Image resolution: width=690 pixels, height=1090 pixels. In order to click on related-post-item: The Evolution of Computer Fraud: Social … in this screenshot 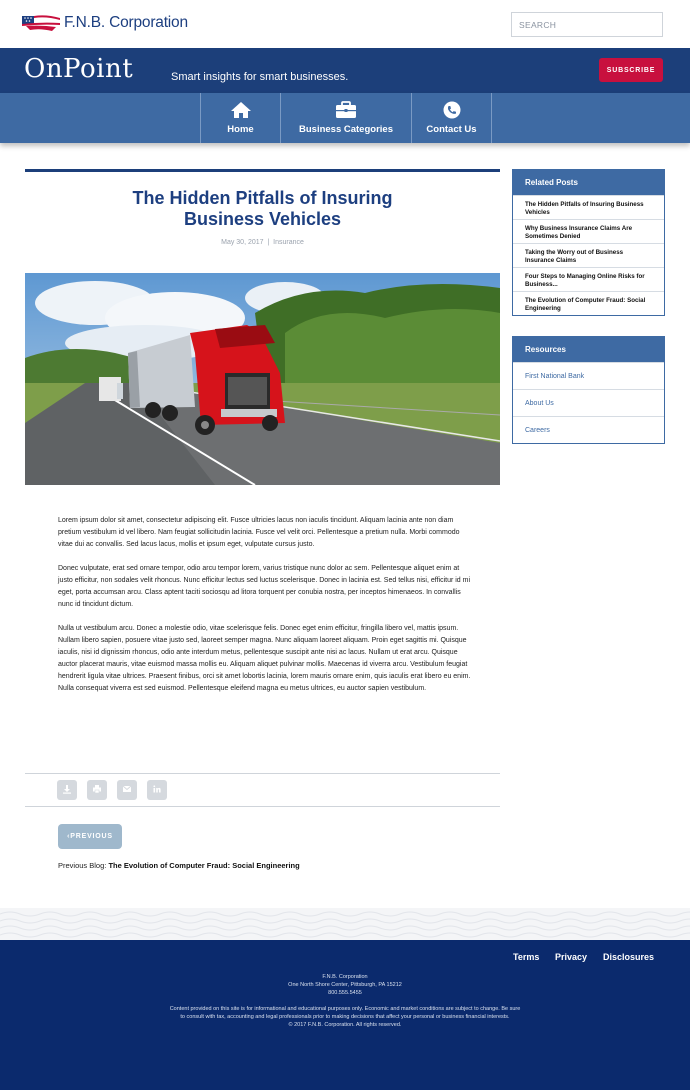, I will do `click(588, 303)`.